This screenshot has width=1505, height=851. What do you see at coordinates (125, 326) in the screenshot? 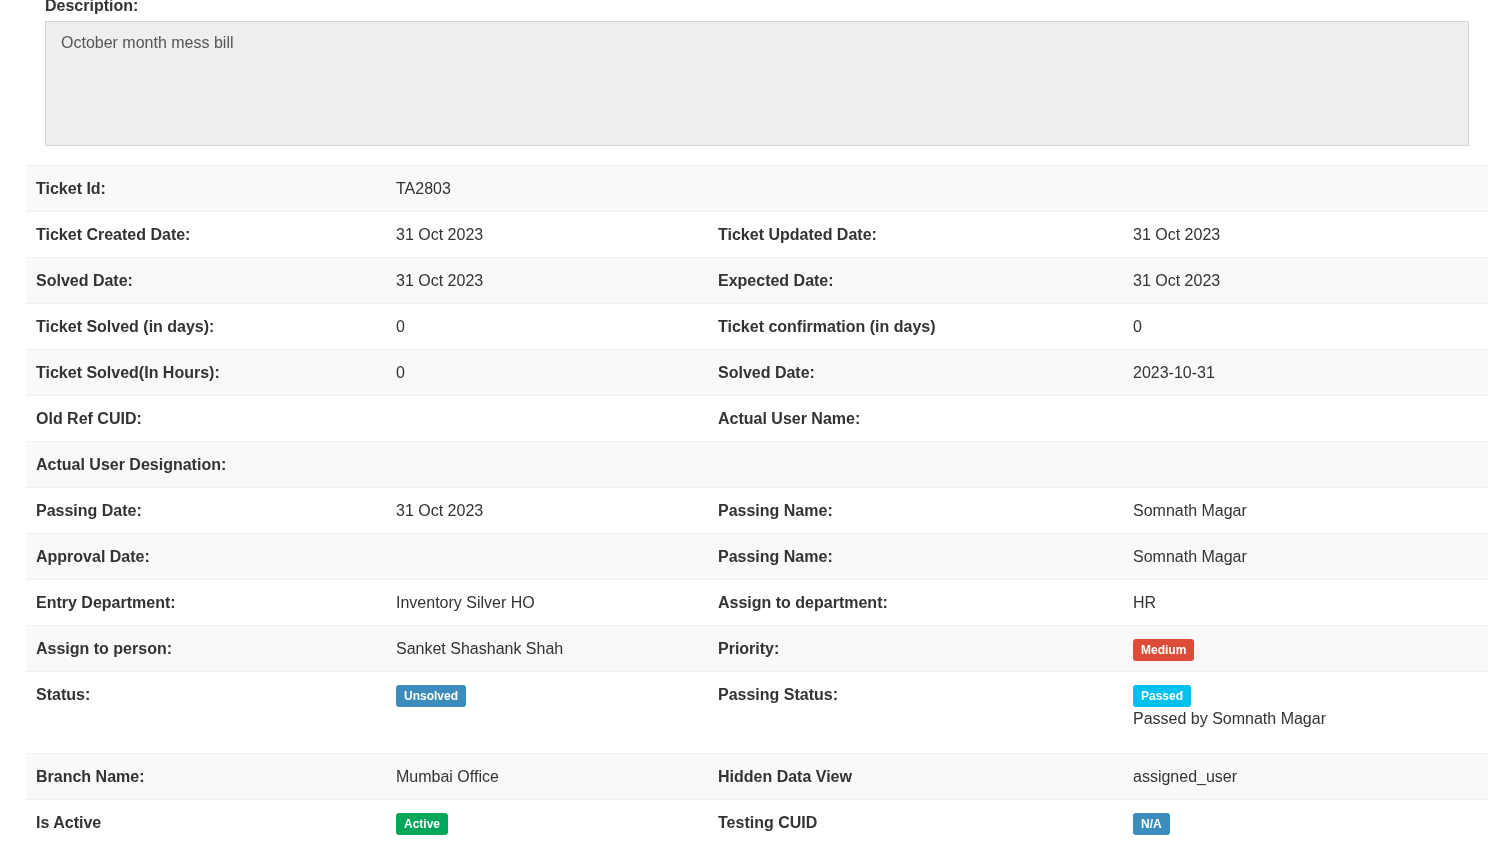
I see `field-label: Ticket Solved (in days):` at bounding box center [125, 326].